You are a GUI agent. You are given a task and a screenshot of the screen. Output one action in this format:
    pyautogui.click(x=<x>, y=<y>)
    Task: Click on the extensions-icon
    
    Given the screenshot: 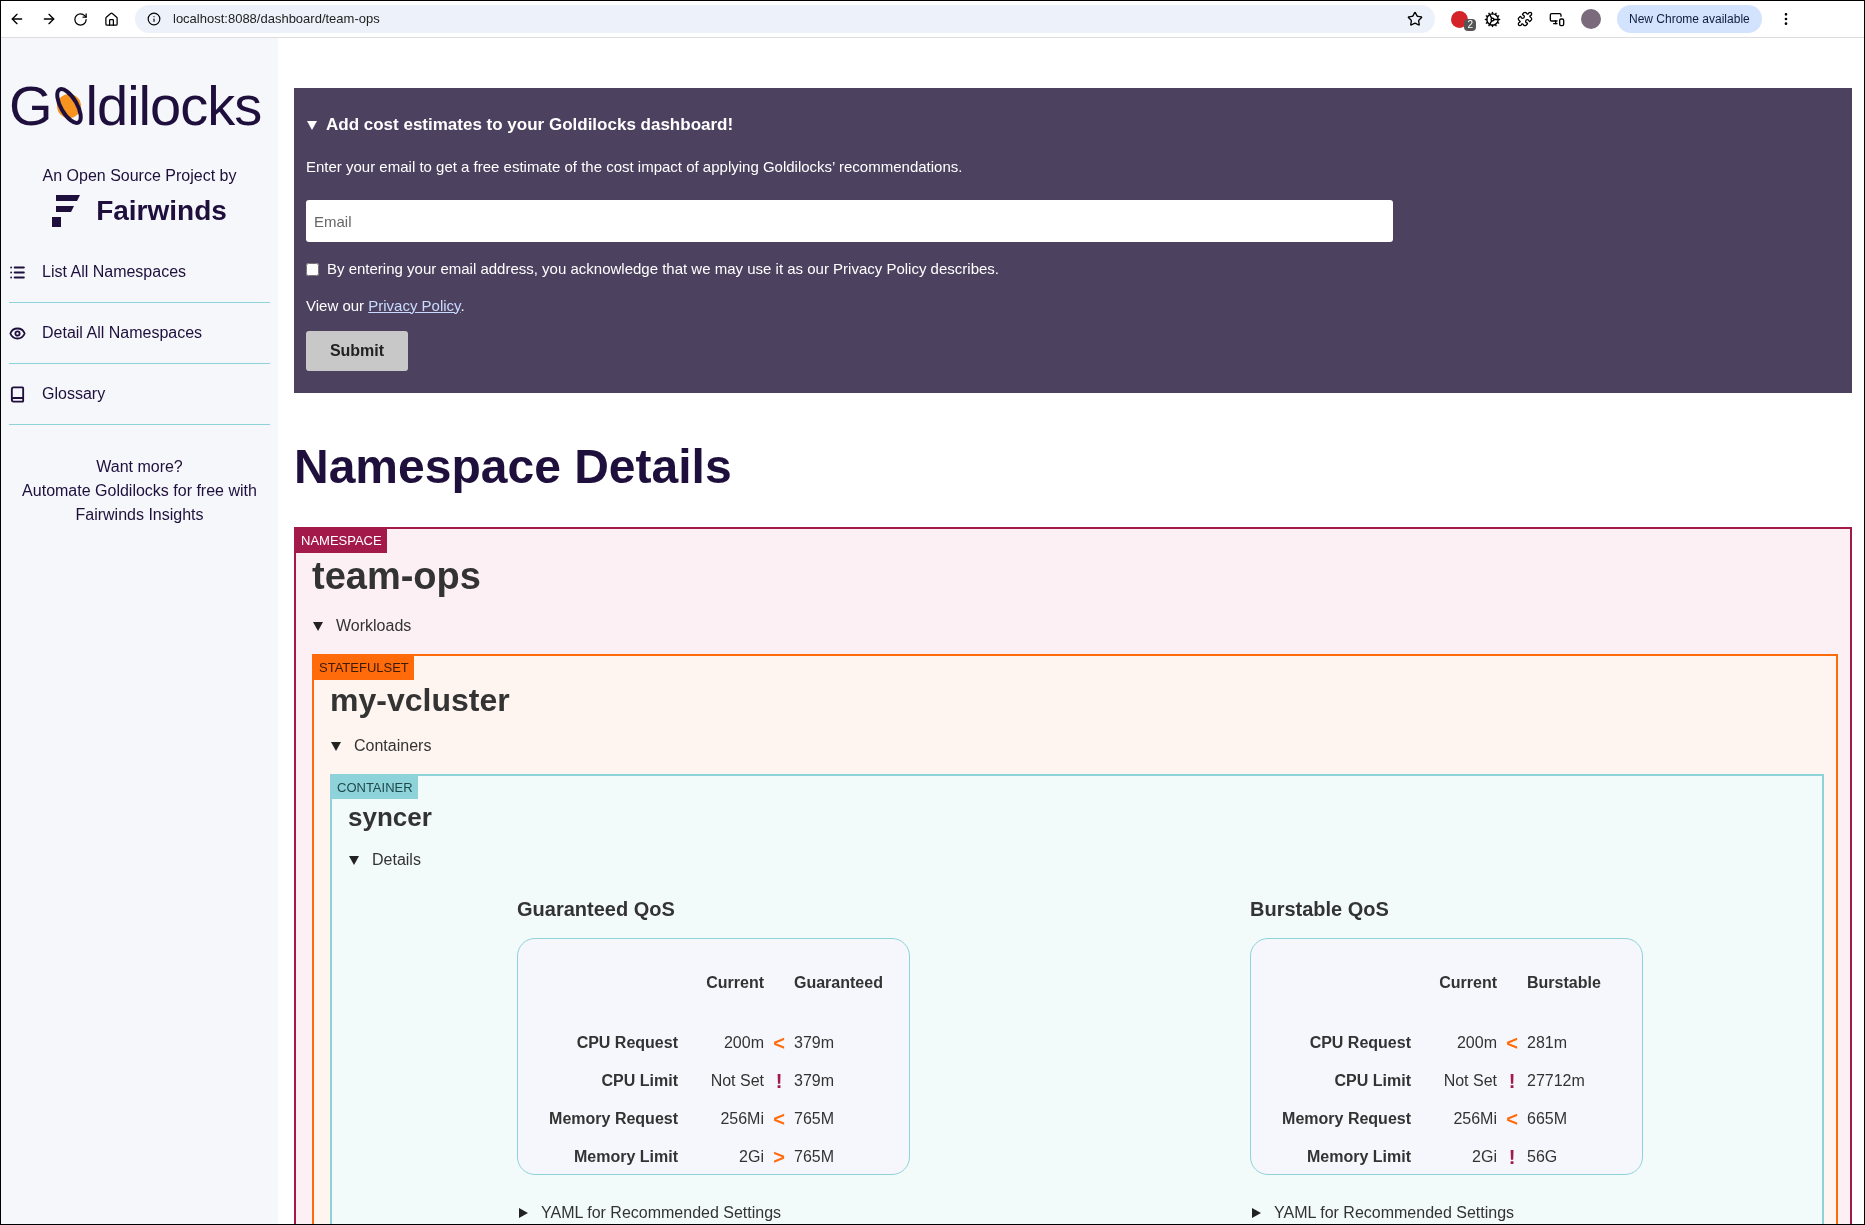 What is the action you would take?
    pyautogui.click(x=1525, y=19)
    